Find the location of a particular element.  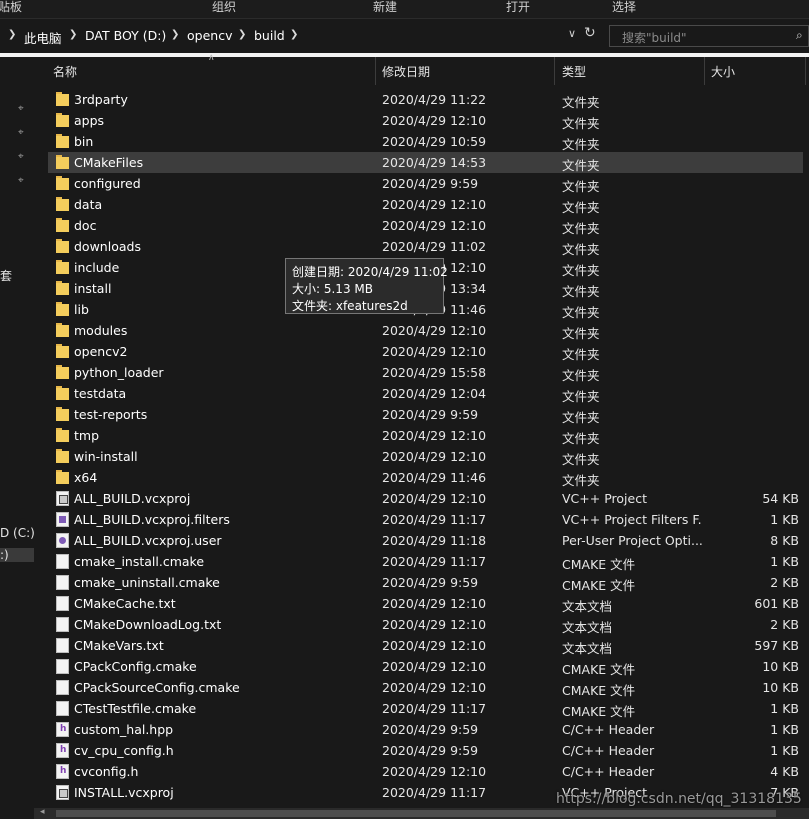

file-row: opencv2 2020/4/29 12:10 文件夹 is located at coordinates (425, 351).